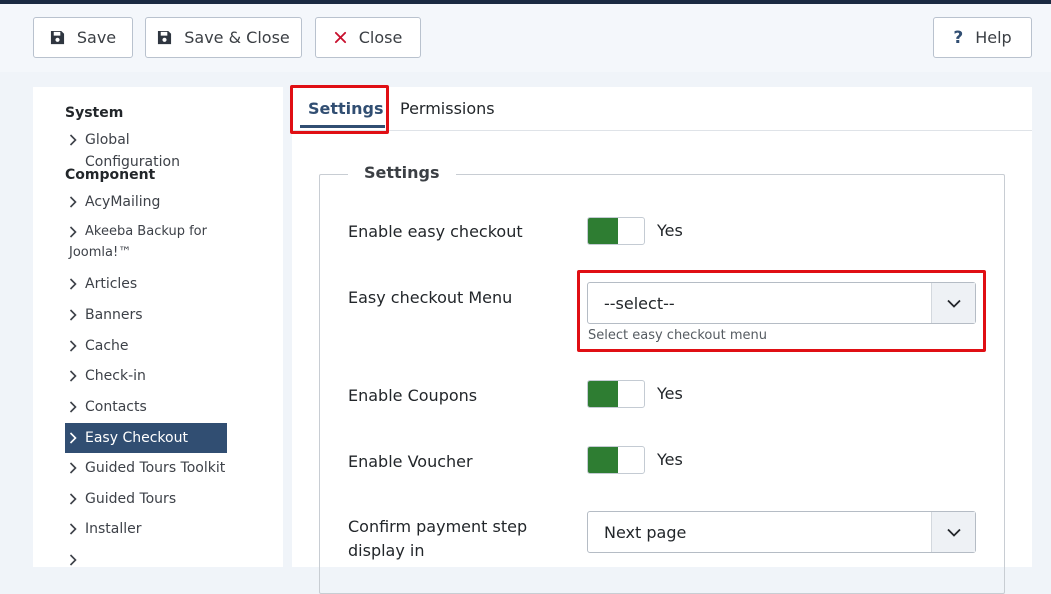 Image resolution: width=1051 pixels, height=594 pixels. I want to click on sidebar-item-check-in: Check-in, so click(146, 376).